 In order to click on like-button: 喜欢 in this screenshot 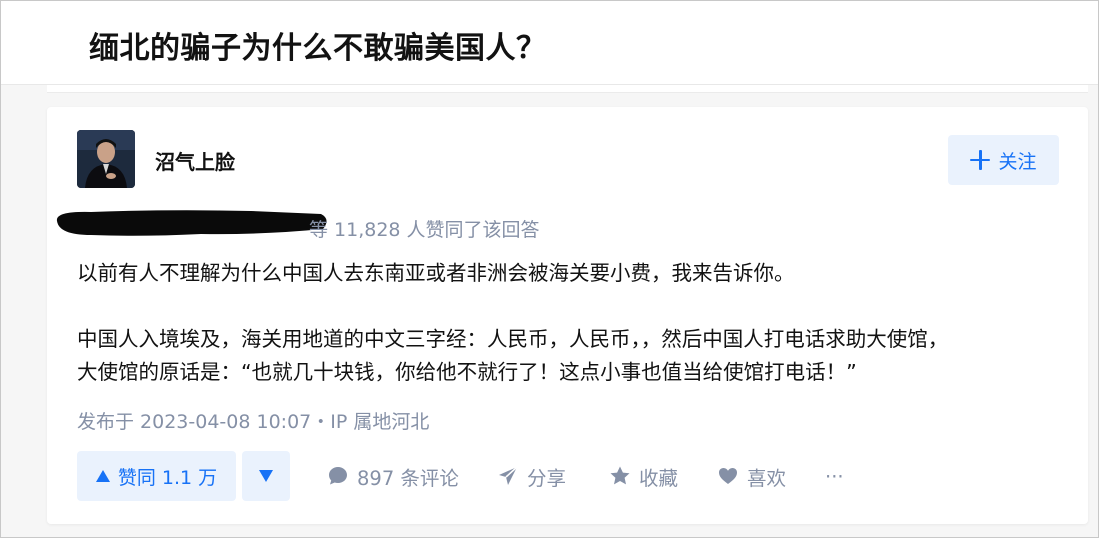, I will do `click(751, 476)`.